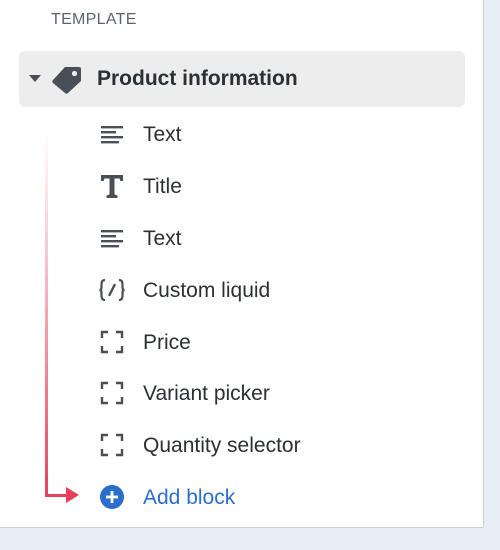 This screenshot has width=500, height=550. I want to click on block-item-title: Title, so click(270, 186).